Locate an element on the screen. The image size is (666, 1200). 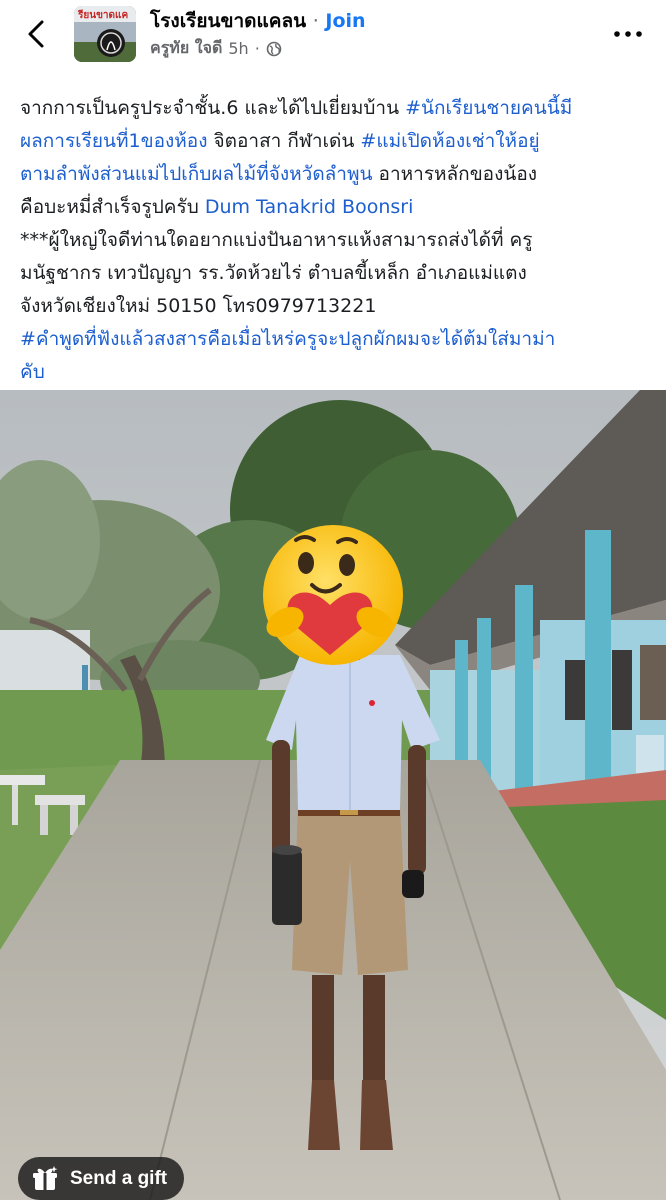
post-text-segment: จังหวัดเชียงใหม่ 50150 โทร0979713221 is located at coordinates (198, 306).